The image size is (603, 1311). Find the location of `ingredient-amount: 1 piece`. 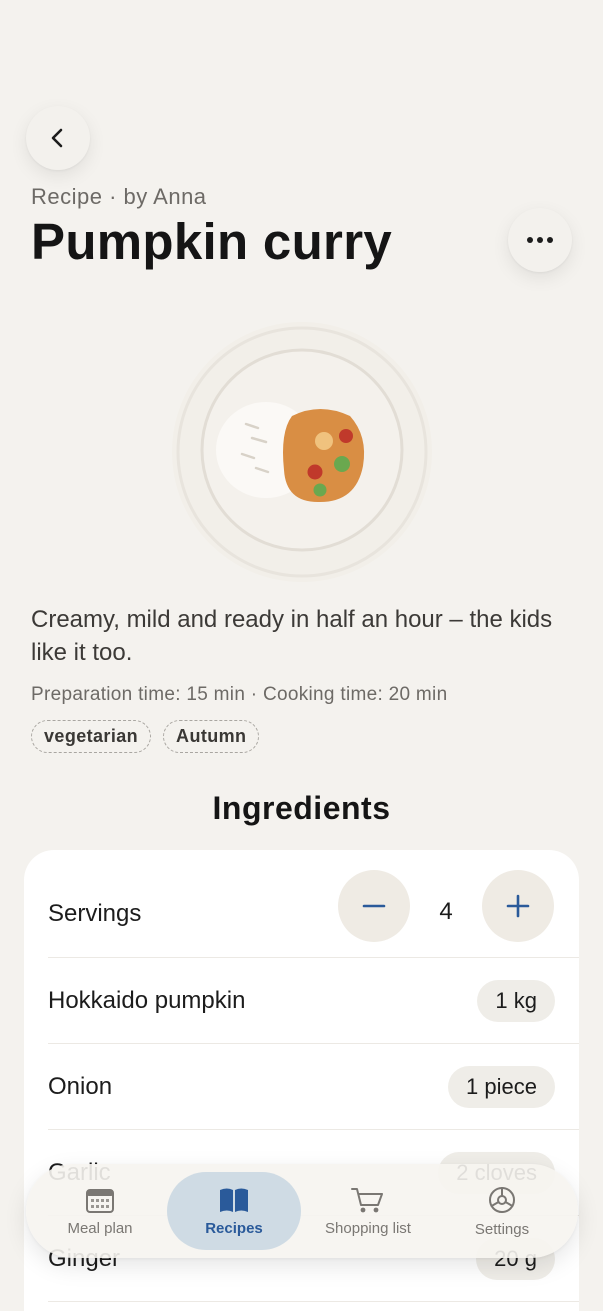

ingredient-amount: 1 piece is located at coordinates (501, 1087).